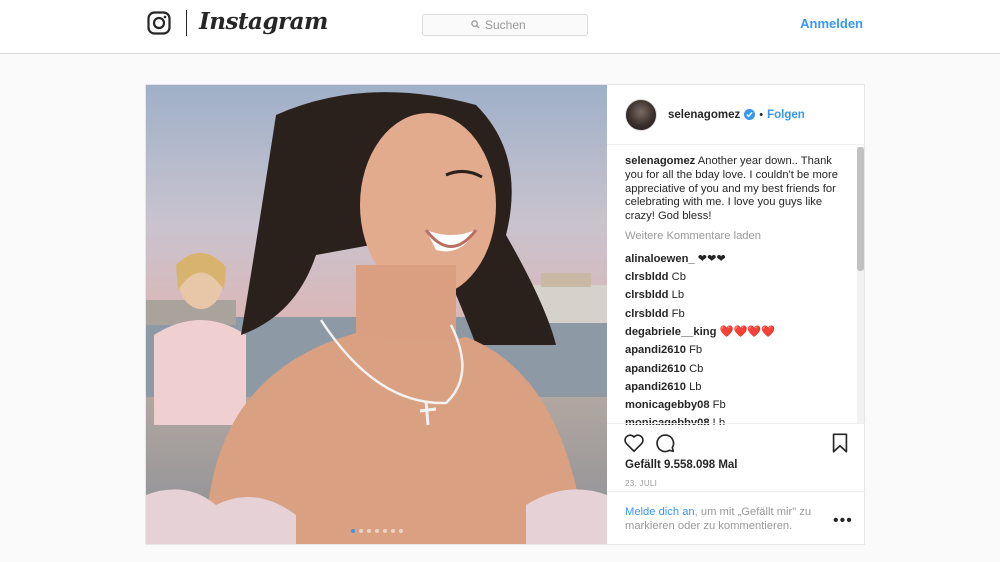 The image size is (1000, 562). What do you see at coordinates (860, 285) in the screenshot?
I see `comments-scrollbar` at bounding box center [860, 285].